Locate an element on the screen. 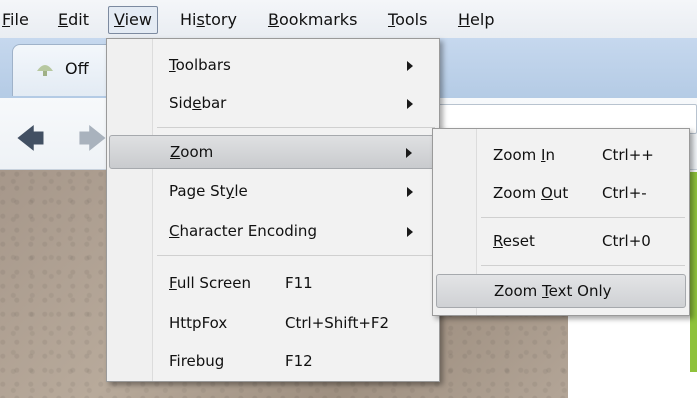 This screenshot has height=398, width=697. shortcut-label: Ctrl+Shift+F2 is located at coordinates (337, 323).